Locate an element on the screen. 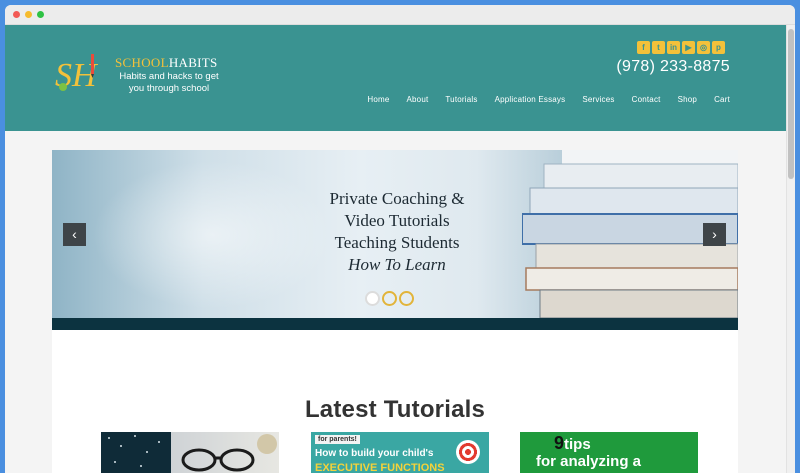 This screenshot has width=800, height=473. pinterest-icon: p is located at coordinates (718, 47).